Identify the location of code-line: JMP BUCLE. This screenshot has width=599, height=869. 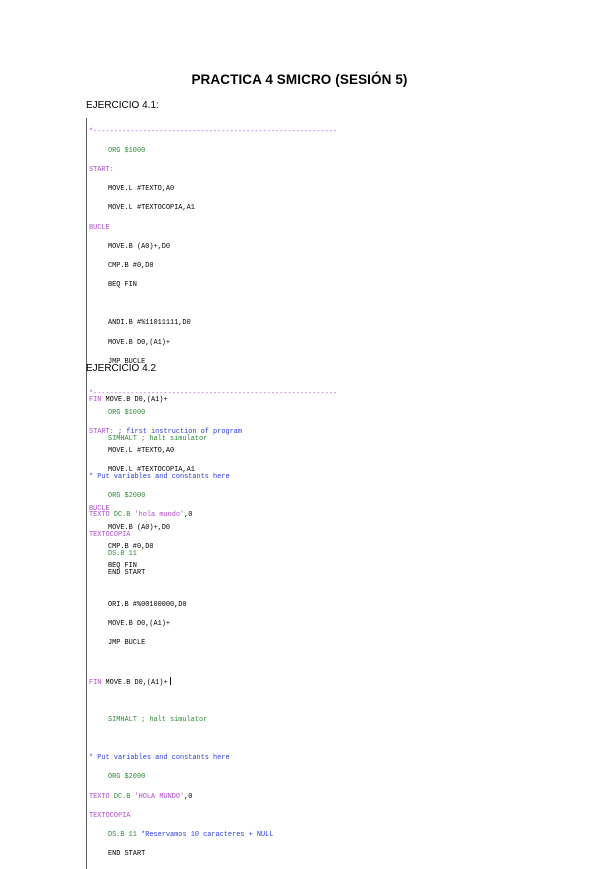
(127, 643).